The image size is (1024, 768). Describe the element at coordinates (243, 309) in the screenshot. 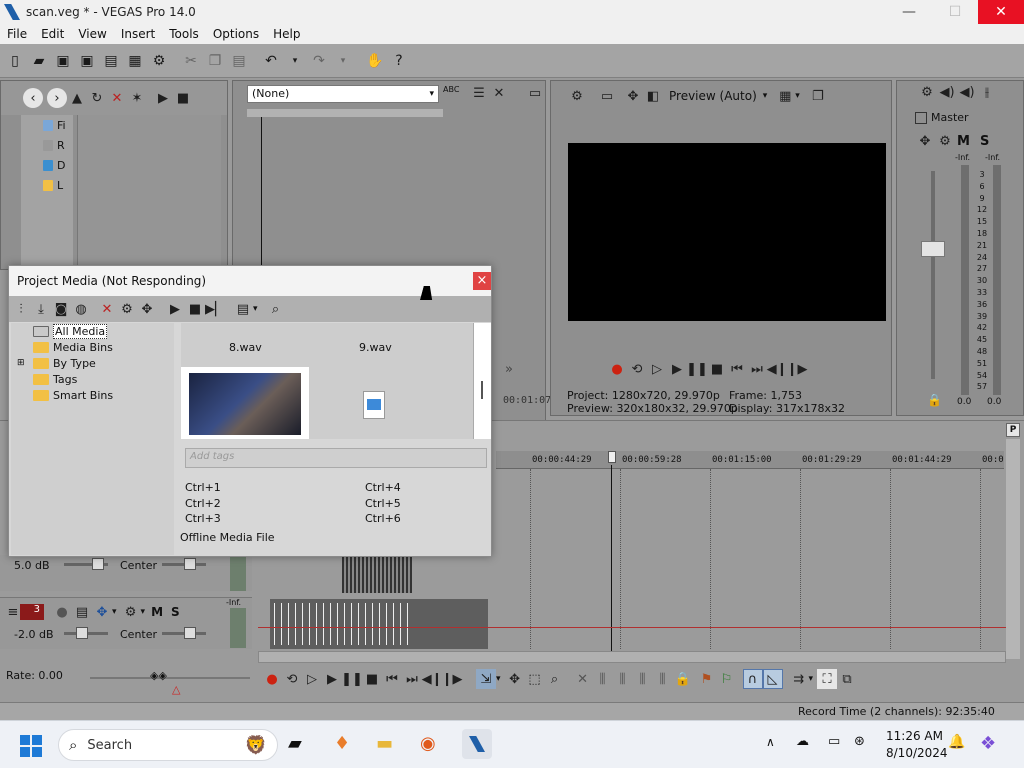

I see `views-icon: ▤` at that location.